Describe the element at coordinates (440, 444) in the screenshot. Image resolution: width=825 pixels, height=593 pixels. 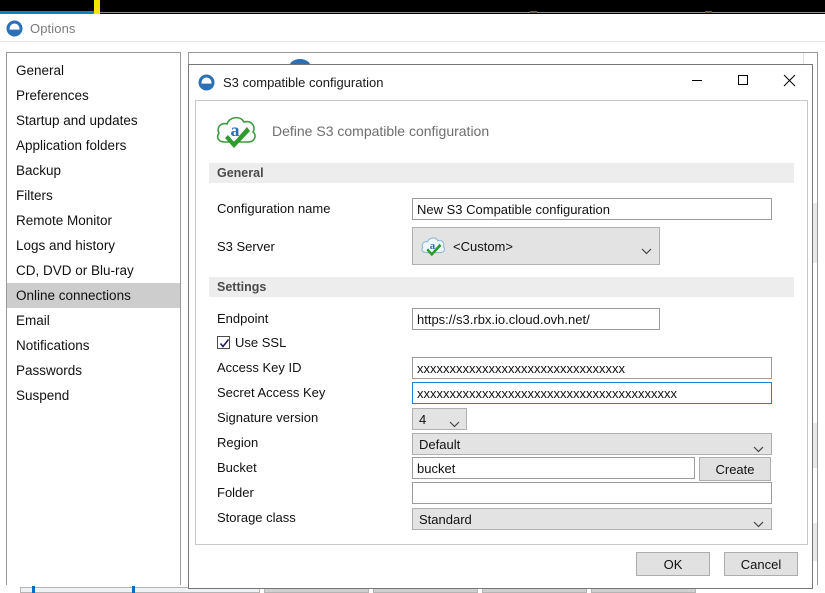
I see `region-value: Default` at that location.